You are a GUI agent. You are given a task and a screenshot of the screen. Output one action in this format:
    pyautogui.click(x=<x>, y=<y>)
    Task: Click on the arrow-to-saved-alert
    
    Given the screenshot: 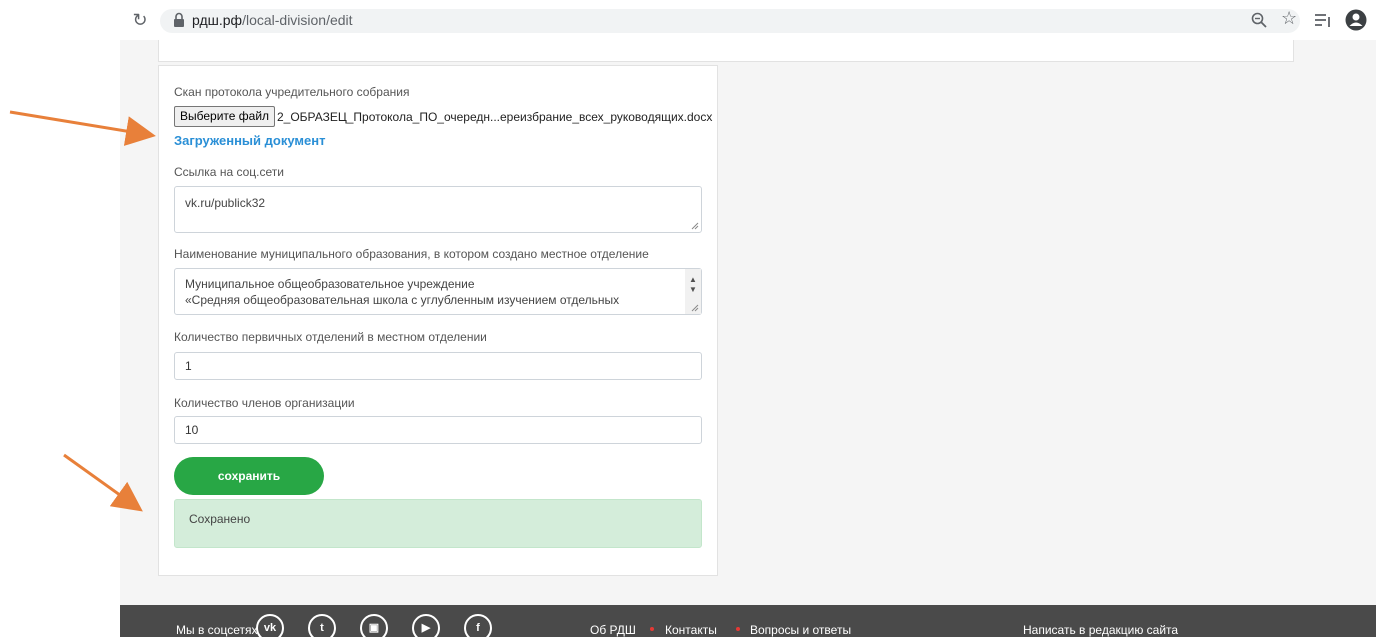 What is the action you would take?
    pyautogui.click(x=103, y=482)
    